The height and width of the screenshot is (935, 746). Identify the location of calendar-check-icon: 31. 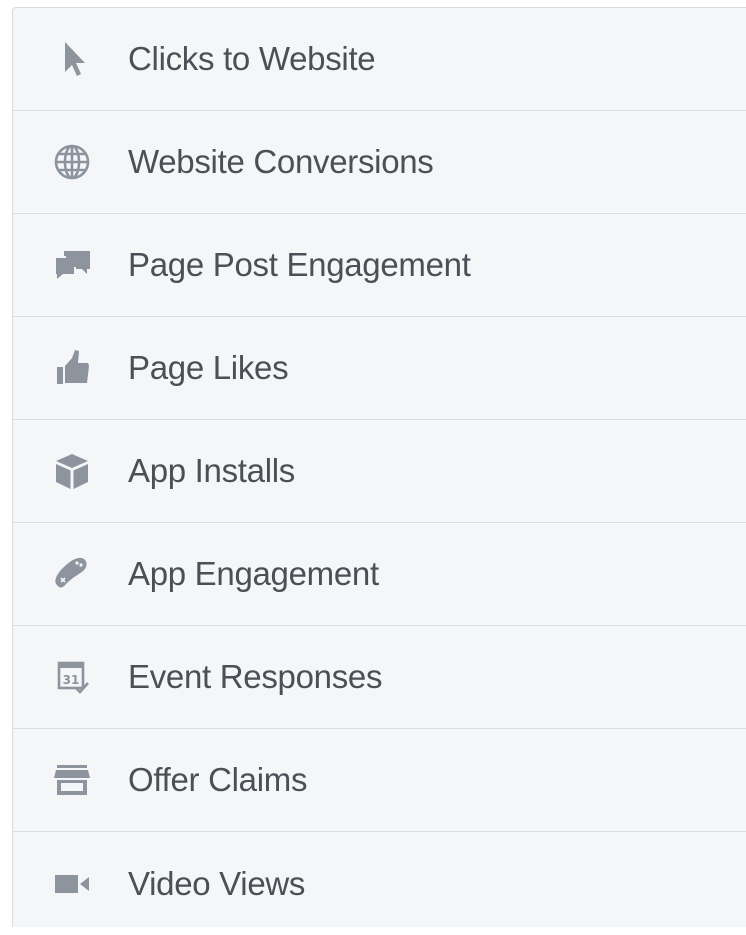
(72, 677).